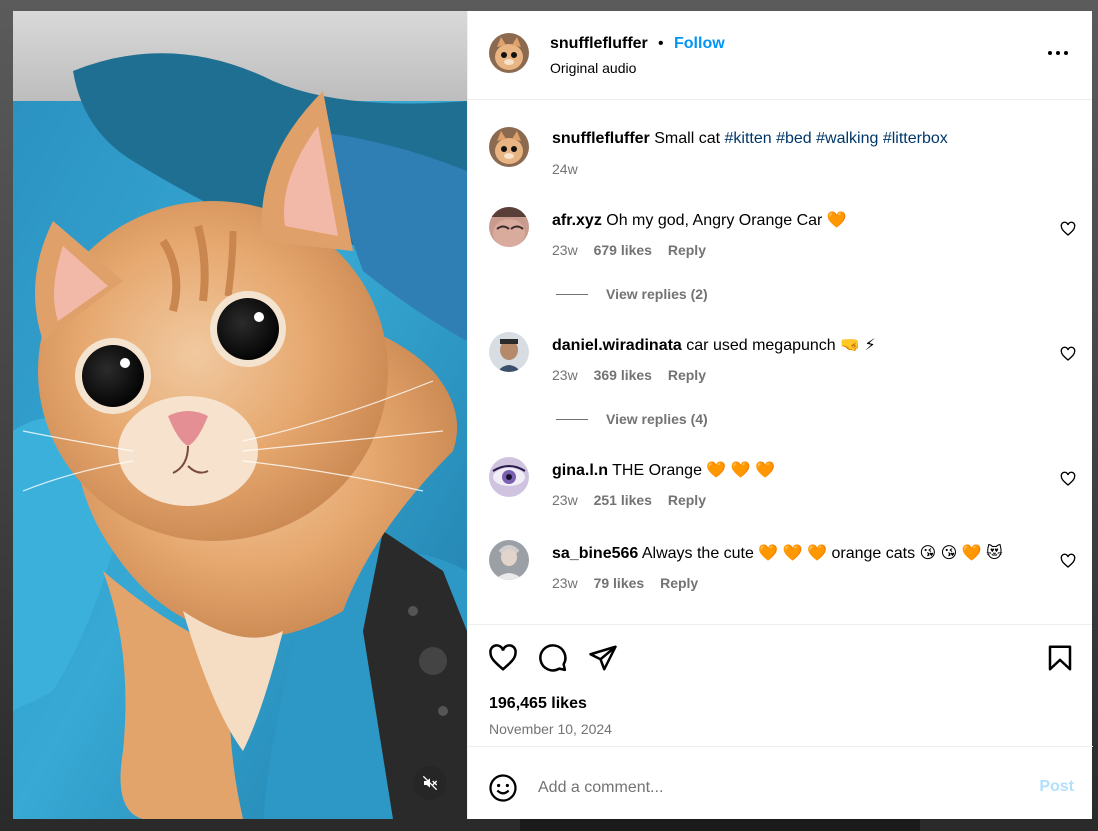 The image size is (1098, 831). I want to click on hashtag-bed: #bed, so click(794, 138).